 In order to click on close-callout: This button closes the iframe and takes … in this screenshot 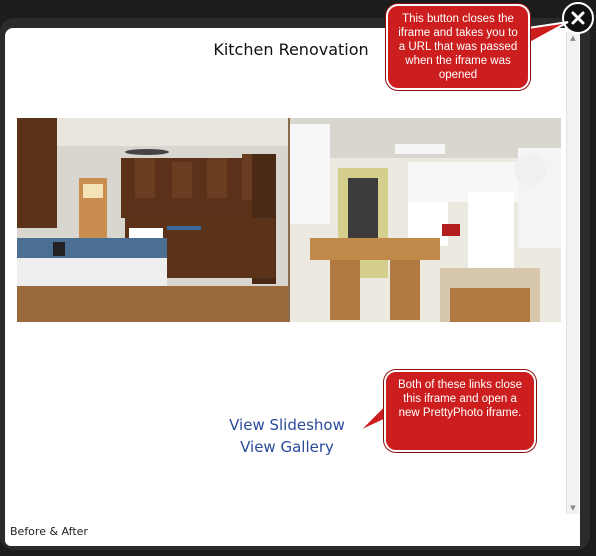, I will do `click(458, 47)`.